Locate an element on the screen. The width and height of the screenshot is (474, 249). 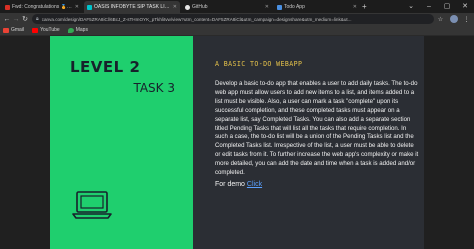
github-favicon-icon is located at coordinates (187, 7).